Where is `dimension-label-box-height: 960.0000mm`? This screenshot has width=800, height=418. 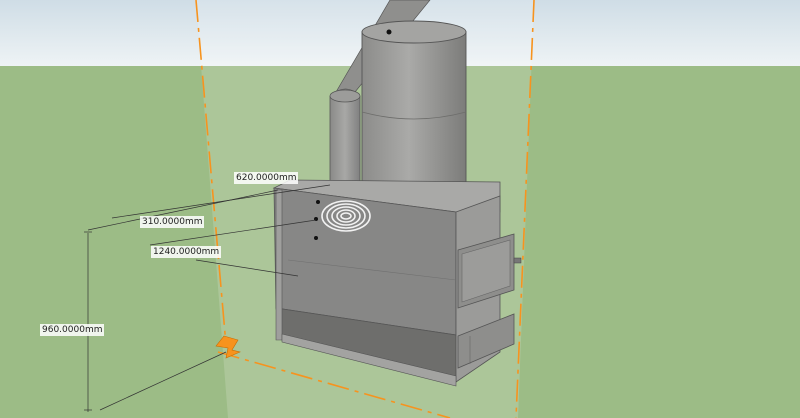 dimension-label-box-height: 960.0000mm is located at coordinates (72, 330).